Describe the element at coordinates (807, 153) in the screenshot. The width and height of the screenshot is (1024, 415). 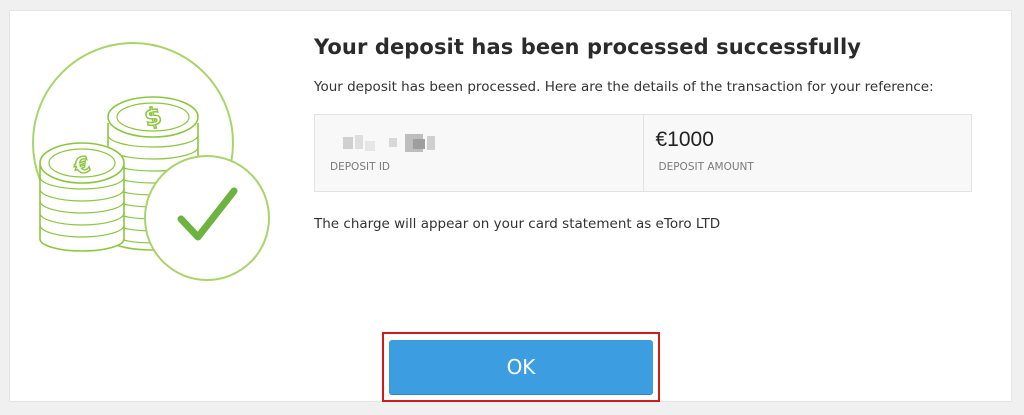
I see `deposit-amount-cell: €1000 DEPOSIT AMOUNT` at that location.